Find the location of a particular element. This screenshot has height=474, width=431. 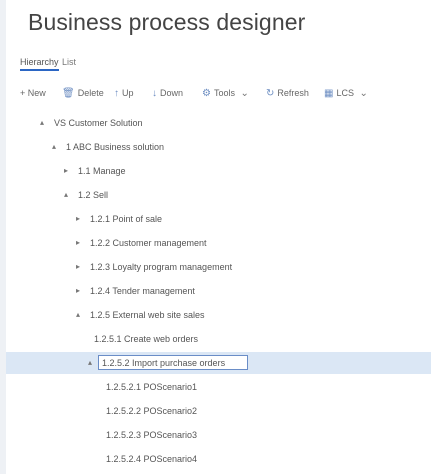

refresh-button: ↻ Refresh is located at coordinates (287, 93).